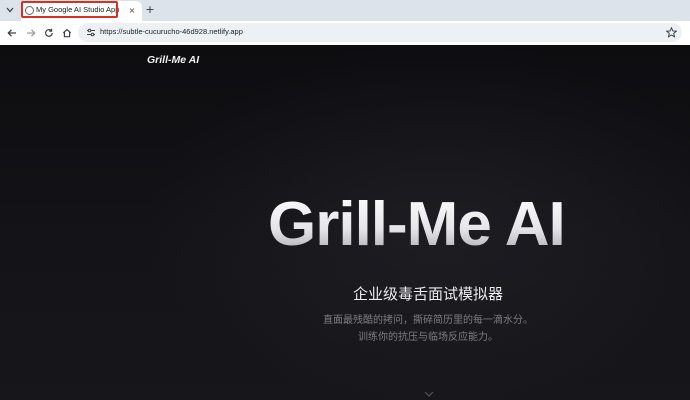 Image resolution: width=690 pixels, height=400 pixels. Describe the element at coordinates (31, 33) in the screenshot. I see `forward-arrow-icon` at that location.